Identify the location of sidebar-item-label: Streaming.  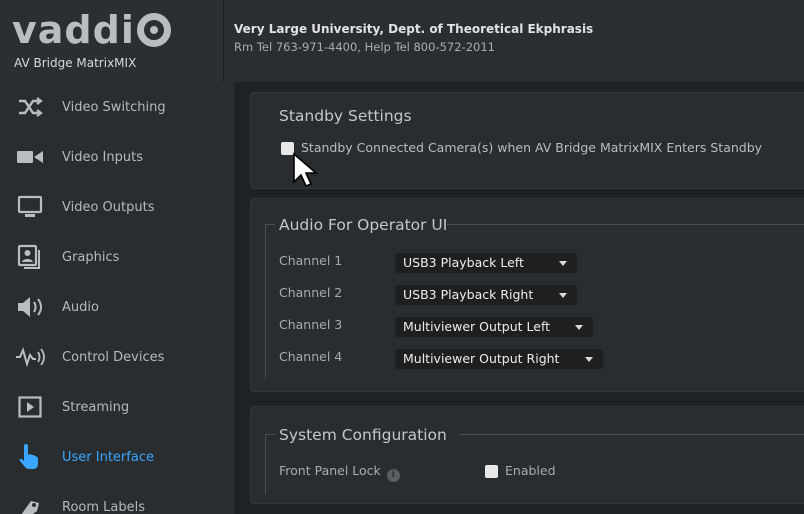
(96, 407).